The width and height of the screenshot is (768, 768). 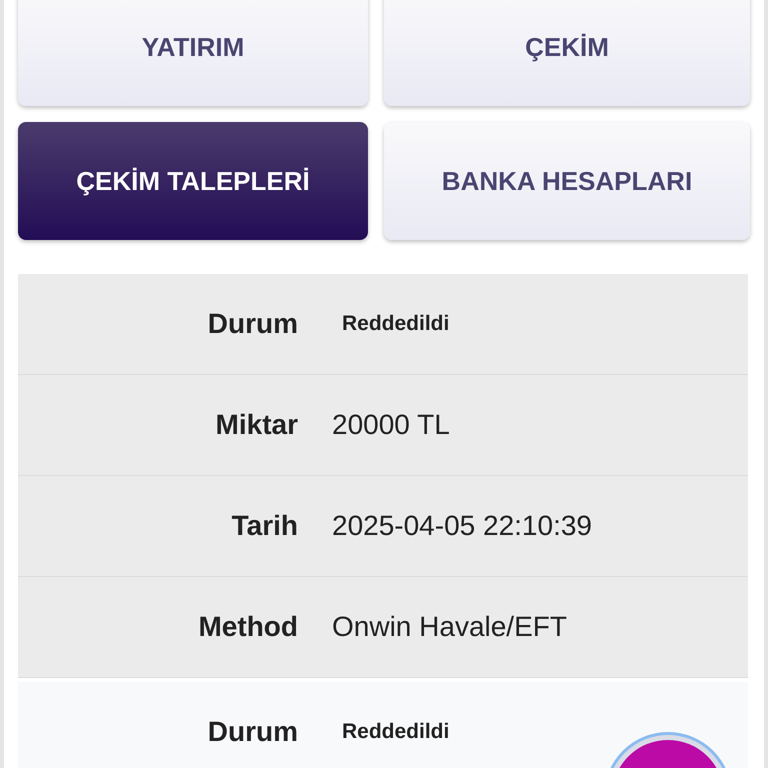 What do you see at coordinates (264, 526) in the screenshot?
I see `field-label: Tarih` at bounding box center [264, 526].